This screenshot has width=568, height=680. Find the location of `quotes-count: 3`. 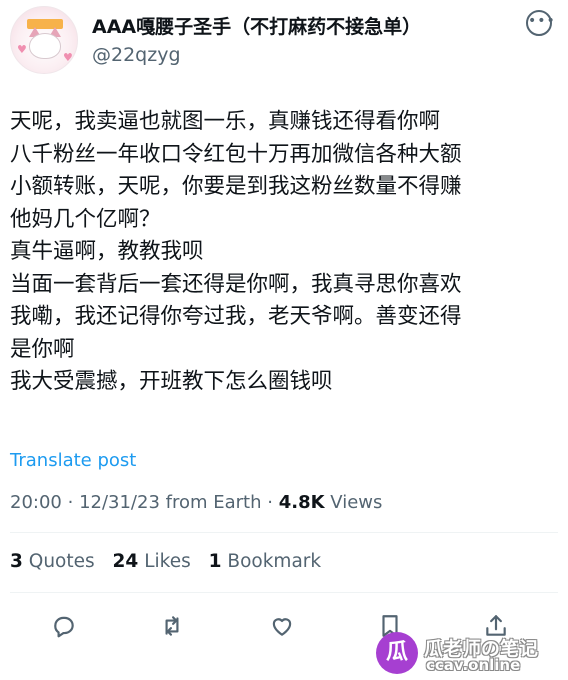

quotes-count: 3 is located at coordinates (16, 561).